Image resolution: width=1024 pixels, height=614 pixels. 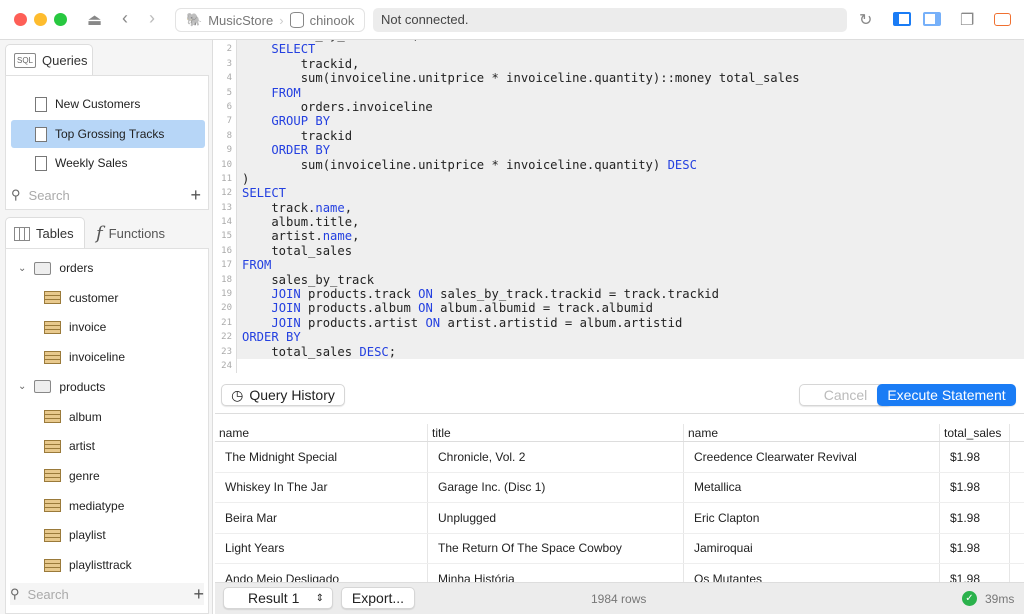 What do you see at coordinates (40, 19) in the screenshot?
I see `minimize-window-button` at bounding box center [40, 19].